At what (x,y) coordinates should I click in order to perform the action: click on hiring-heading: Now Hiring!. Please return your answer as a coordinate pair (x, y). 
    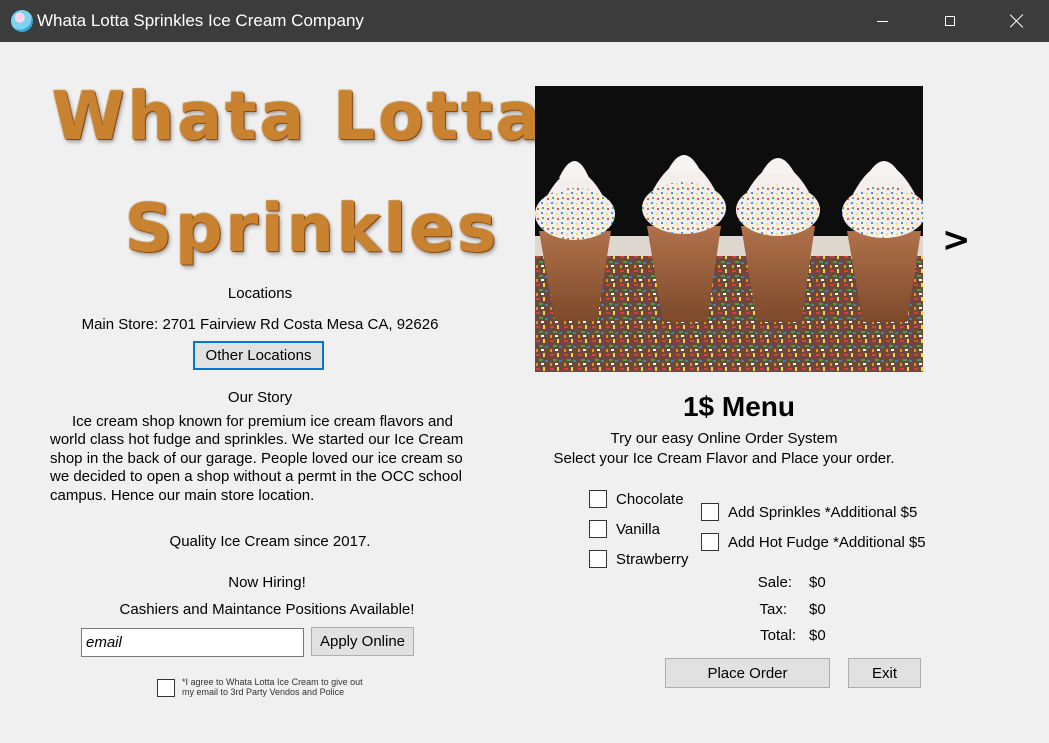
    Looking at the image, I should click on (267, 582).